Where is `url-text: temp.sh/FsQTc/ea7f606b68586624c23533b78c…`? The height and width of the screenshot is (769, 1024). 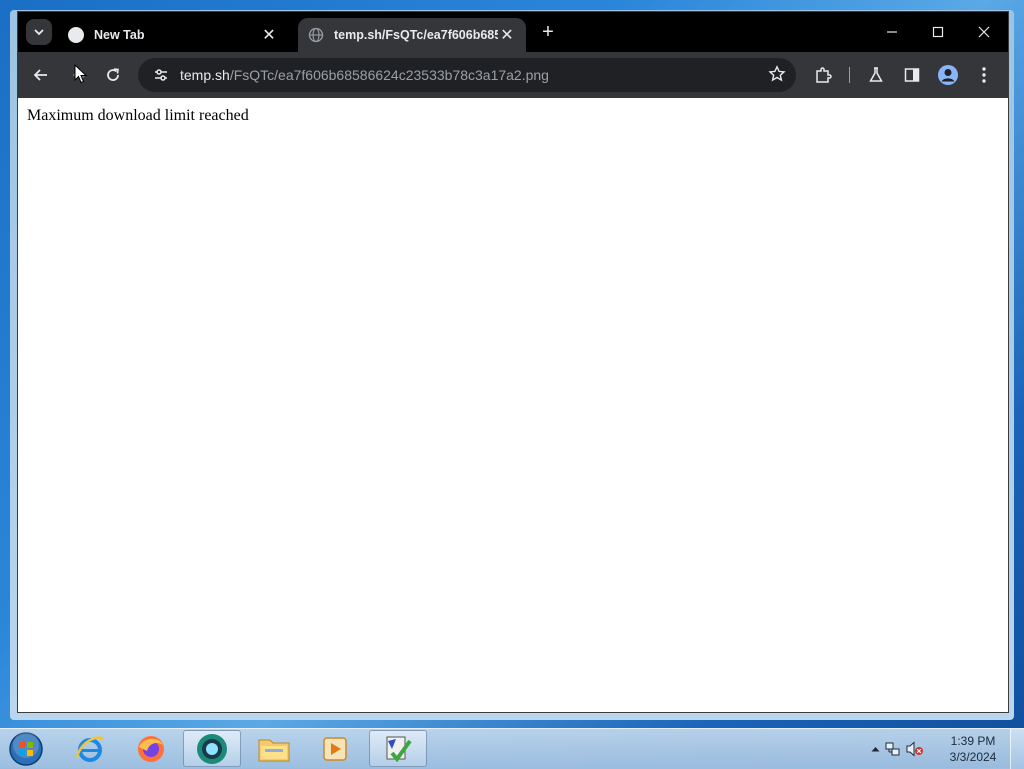 url-text: temp.sh/FsQTc/ea7f606b68586624c23533b78c… is located at coordinates (364, 75).